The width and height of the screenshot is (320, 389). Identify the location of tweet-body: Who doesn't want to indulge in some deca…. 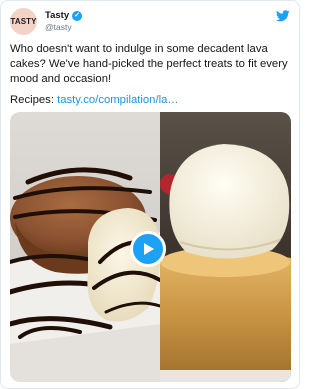
(149, 64).